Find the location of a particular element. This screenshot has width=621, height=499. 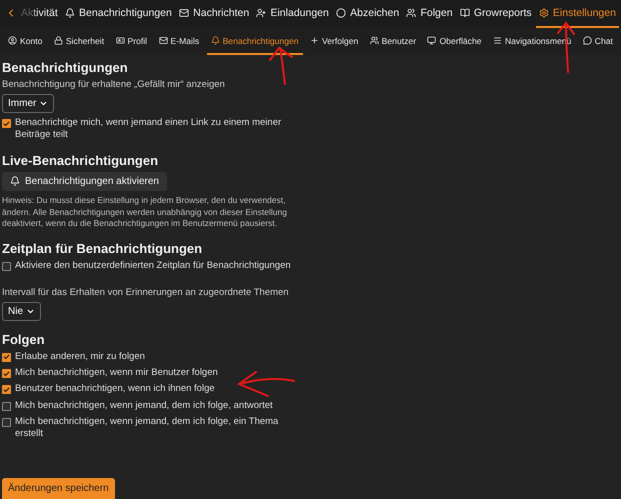

chat-bubble-icon is located at coordinates (587, 40).